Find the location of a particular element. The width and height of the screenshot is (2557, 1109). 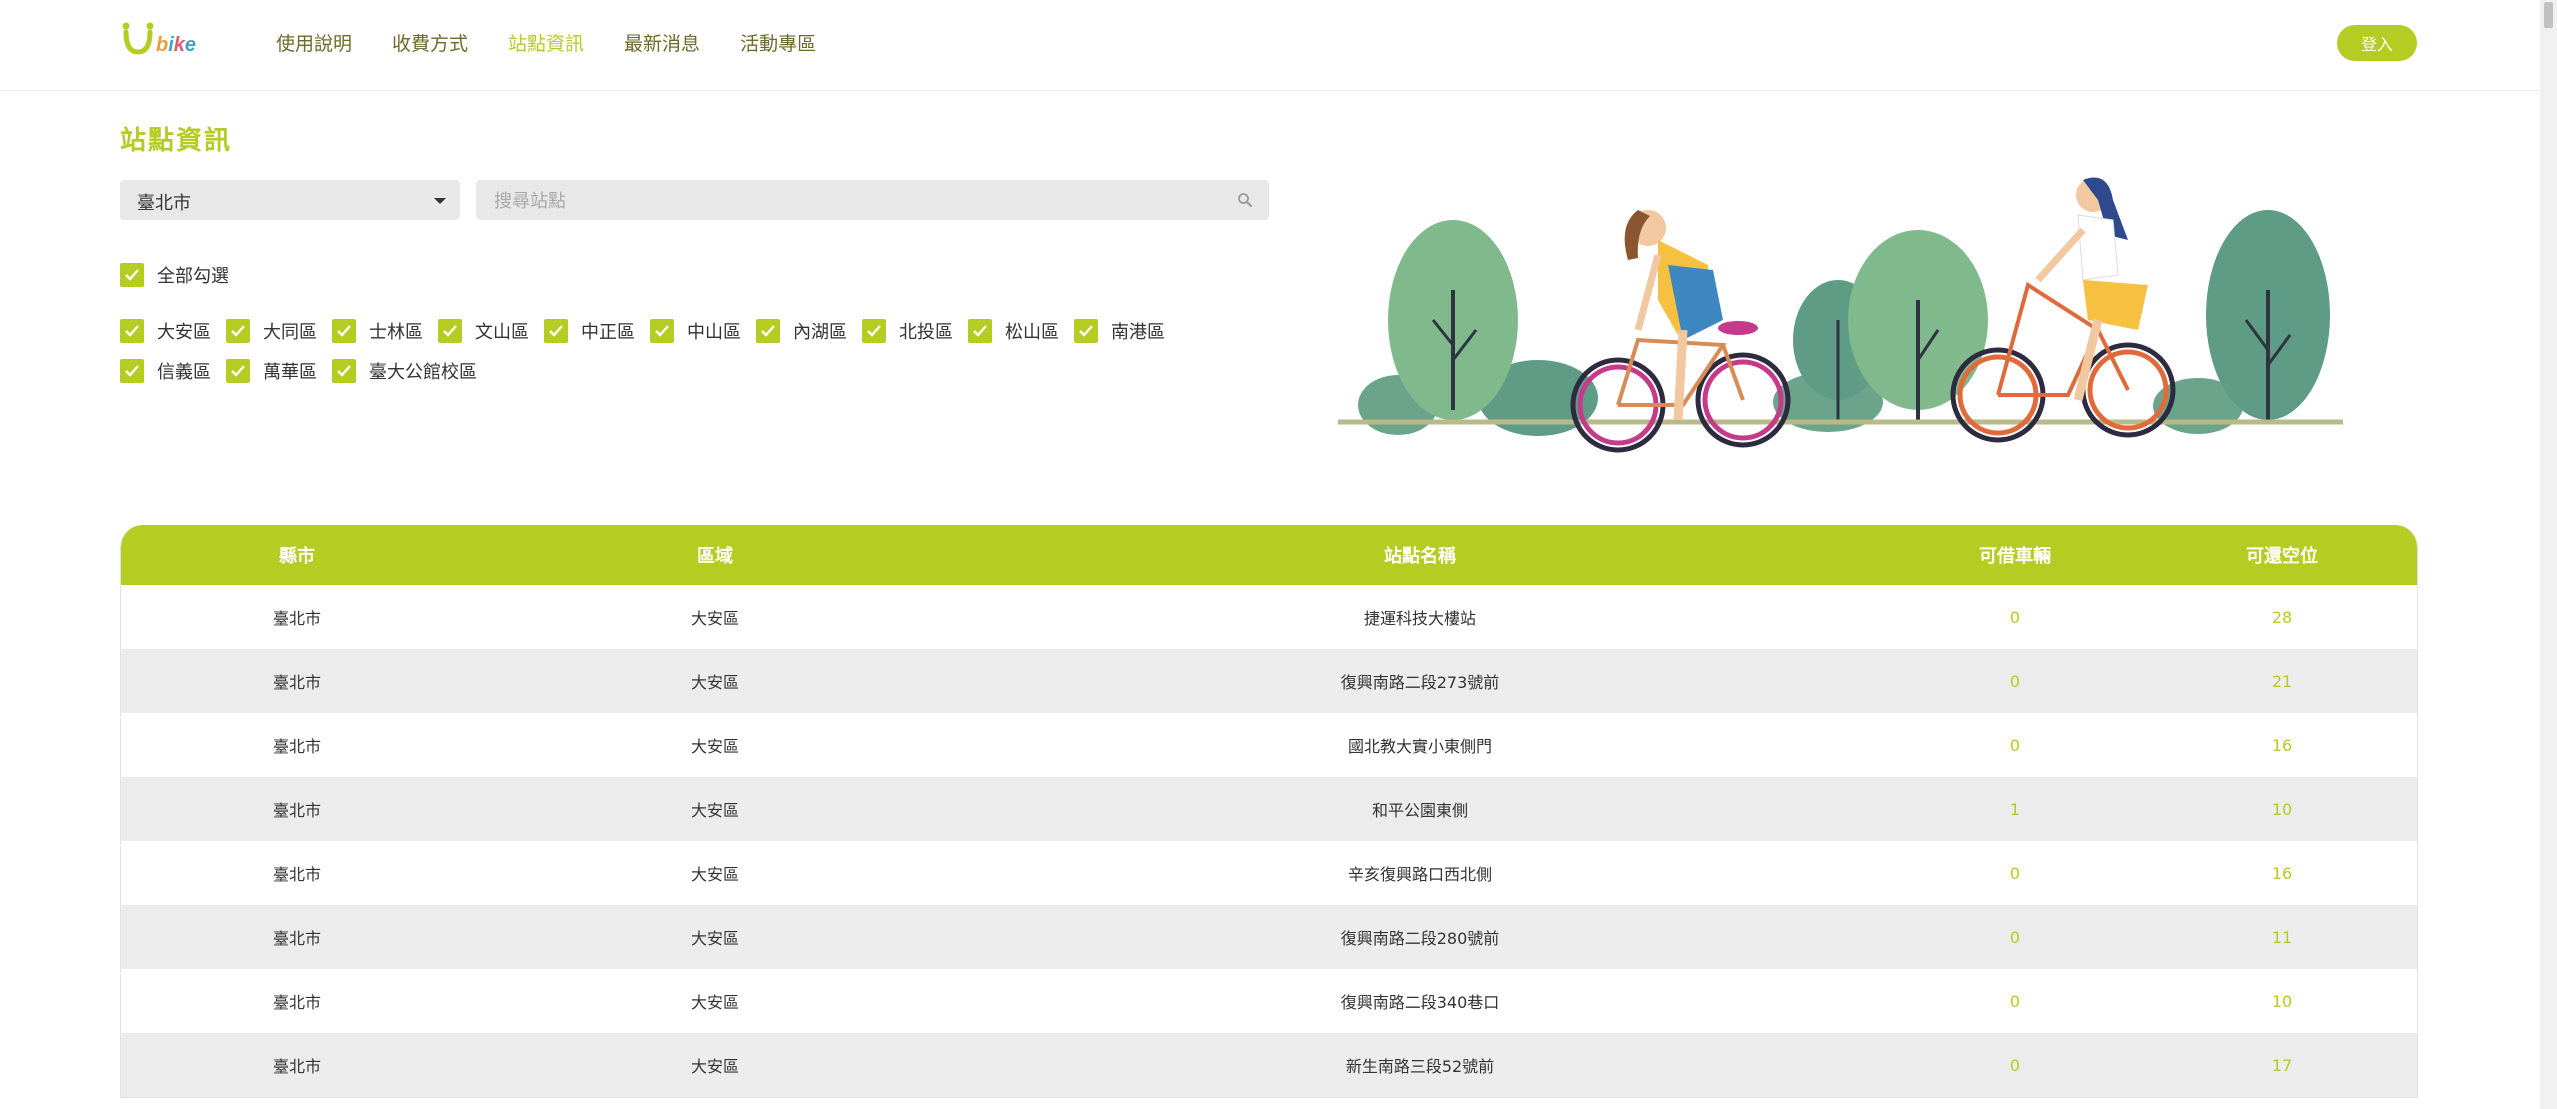

table-row: 臺北市 大安區 復興南路二段280號前 0 11 is located at coordinates (1269, 937).